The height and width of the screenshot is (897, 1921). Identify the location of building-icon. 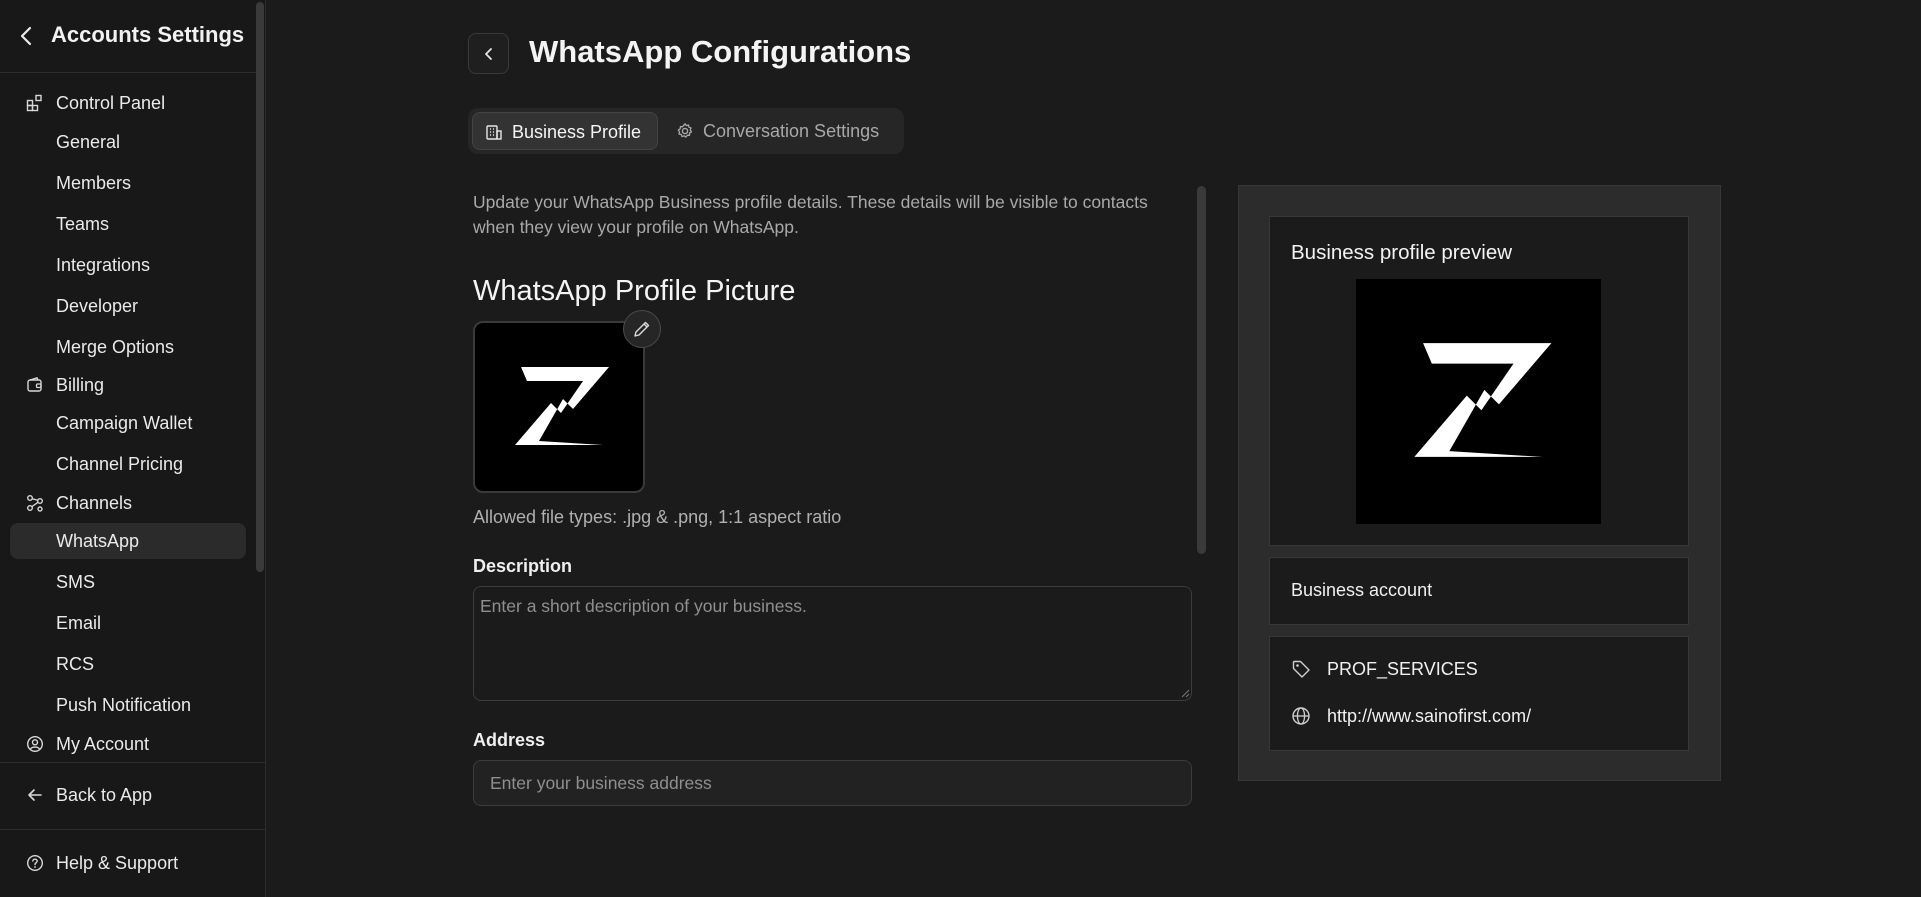
(494, 132).